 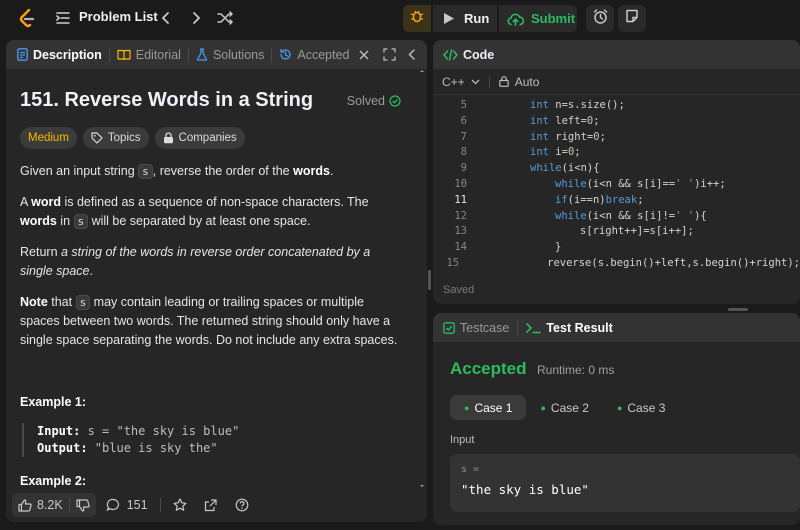 What do you see at coordinates (230, 54) in the screenshot?
I see `tab-solutions: Solutions` at bounding box center [230, 54].